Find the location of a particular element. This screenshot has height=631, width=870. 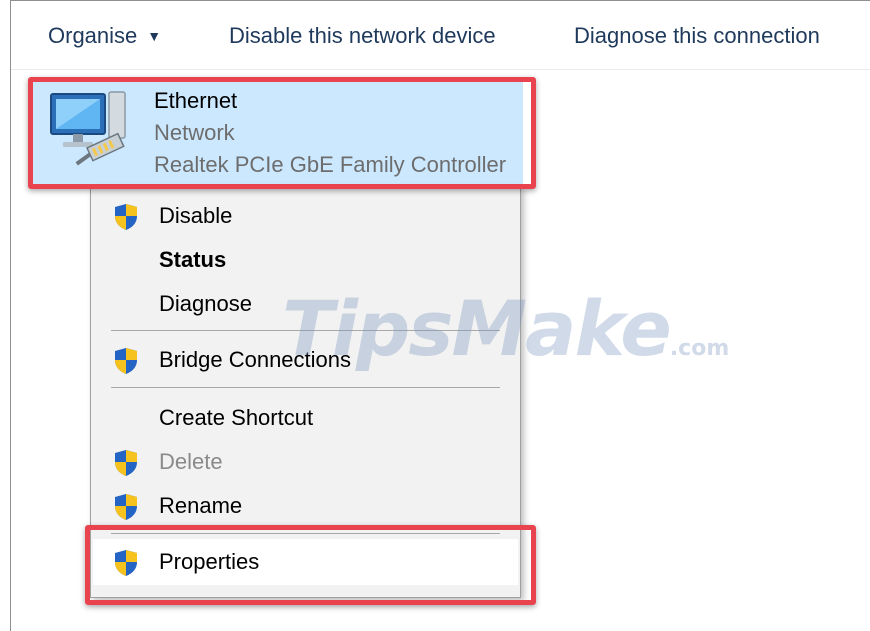

properties-highlight-box is located at coordinates (310, 565).